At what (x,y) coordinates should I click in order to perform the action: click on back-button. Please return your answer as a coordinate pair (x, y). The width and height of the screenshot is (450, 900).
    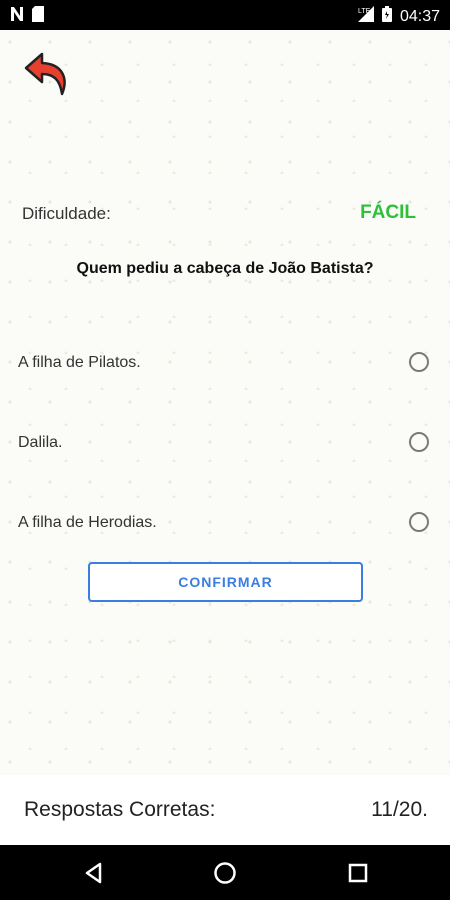
    Looking at the image, I should click on (47, 75).